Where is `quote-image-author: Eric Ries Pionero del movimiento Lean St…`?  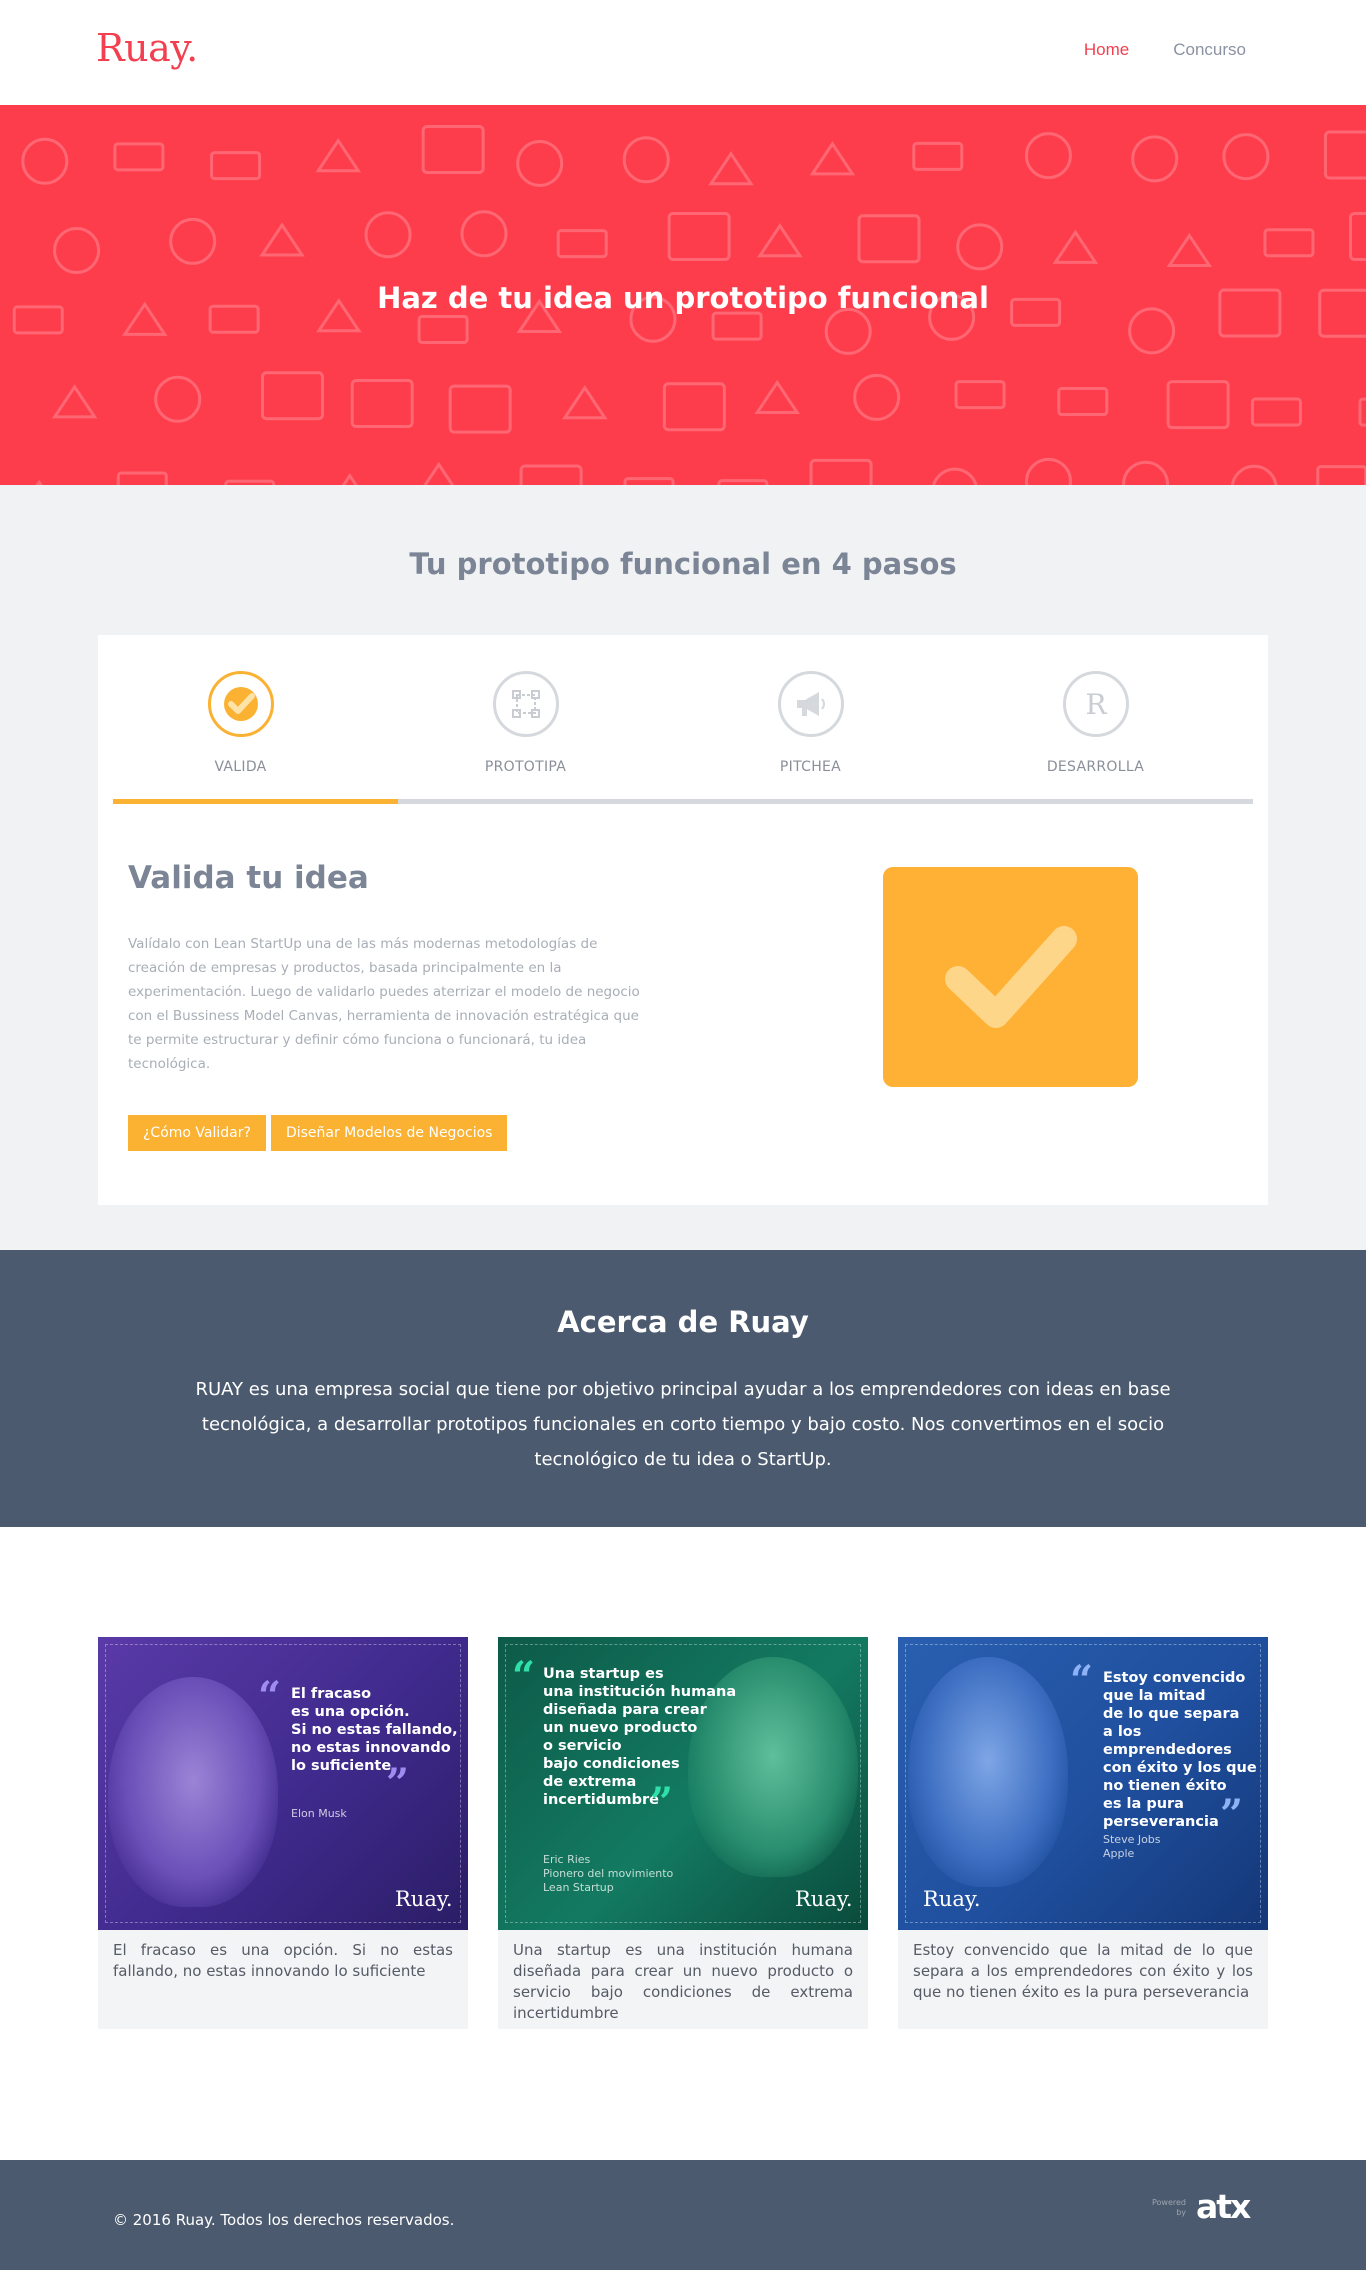
quote-image-author: Eric Ries Pionero del movimiento Lean St… is located at coordinates (608, 1873).